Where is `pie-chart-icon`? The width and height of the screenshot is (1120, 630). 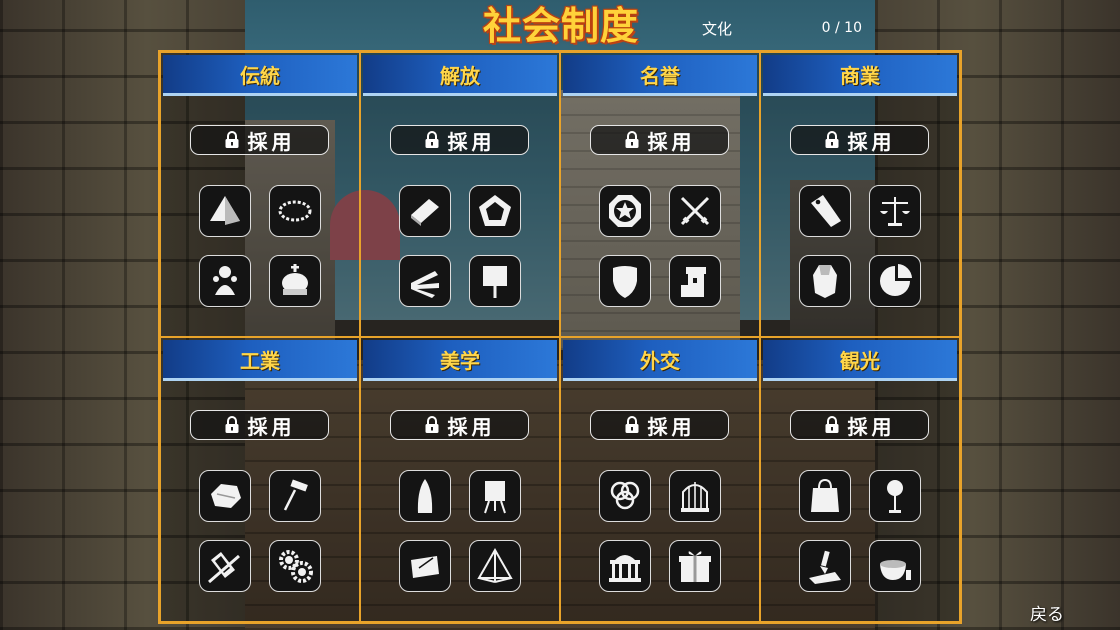
pie-chart-icon is located at coordinates (895, 281).